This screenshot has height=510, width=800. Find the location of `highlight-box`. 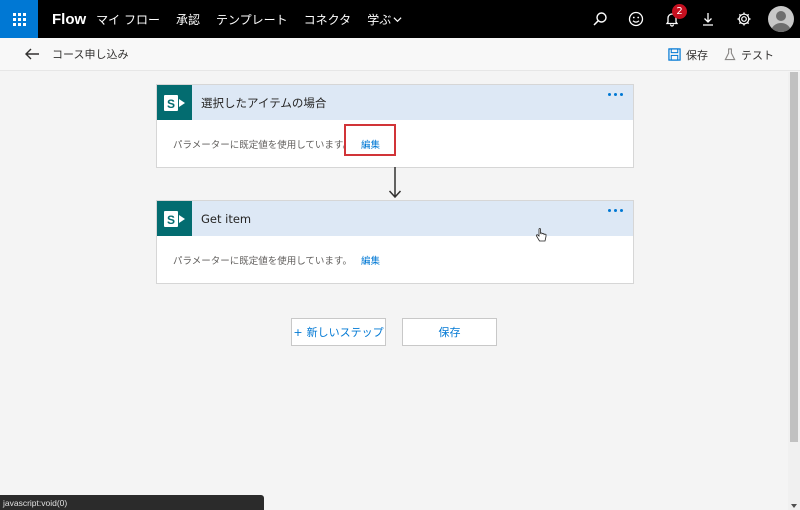

highlight-box is located at coordinates (370, 140).